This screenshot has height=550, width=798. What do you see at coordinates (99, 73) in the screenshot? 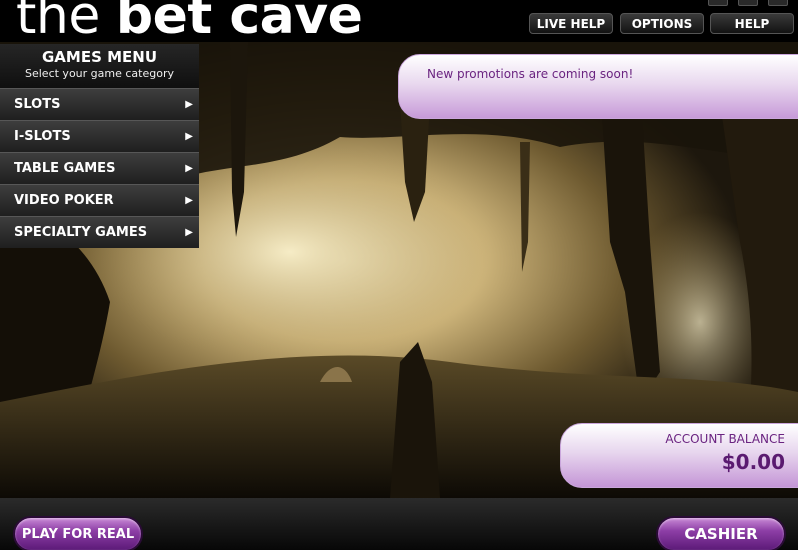
I see `games-menu-subtitle: Select your game category` at bounding box center [99, 73].